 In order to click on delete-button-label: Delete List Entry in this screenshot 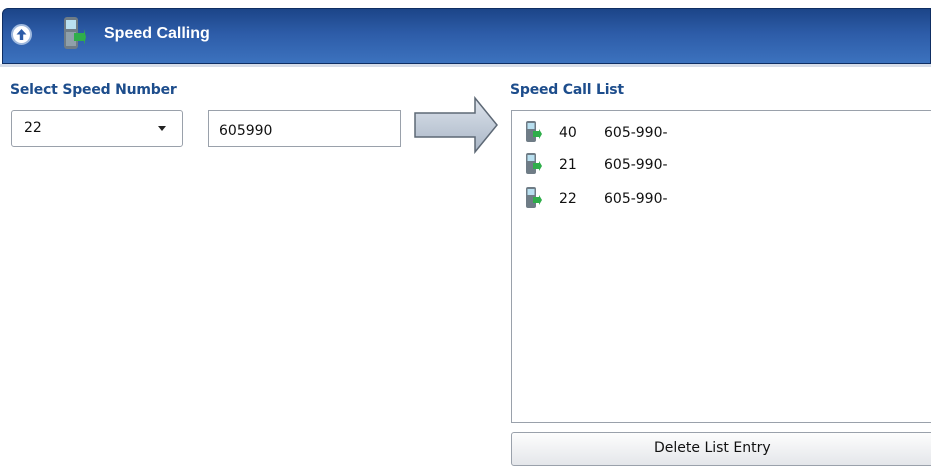, I will do `click(712, 448)`.